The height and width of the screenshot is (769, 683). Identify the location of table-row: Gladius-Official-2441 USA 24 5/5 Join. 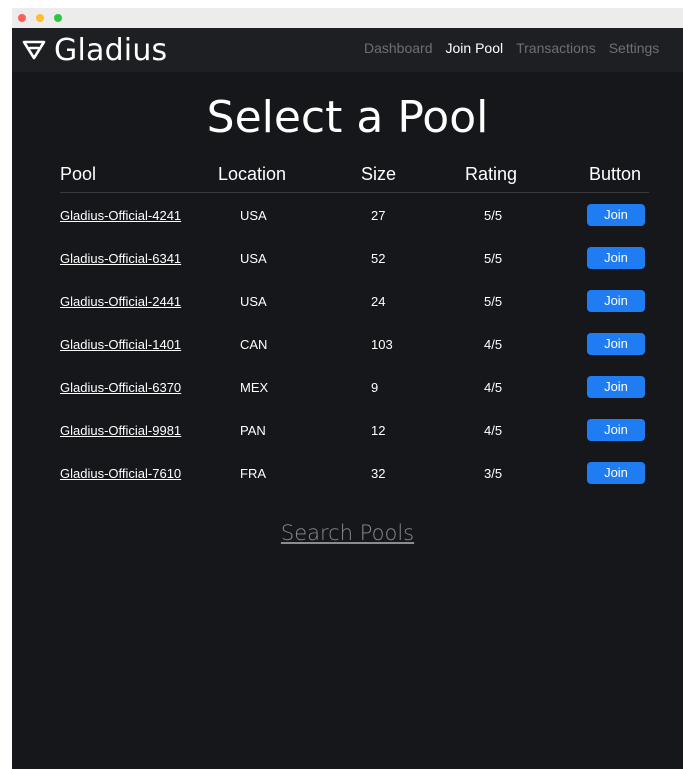
(347, 303).